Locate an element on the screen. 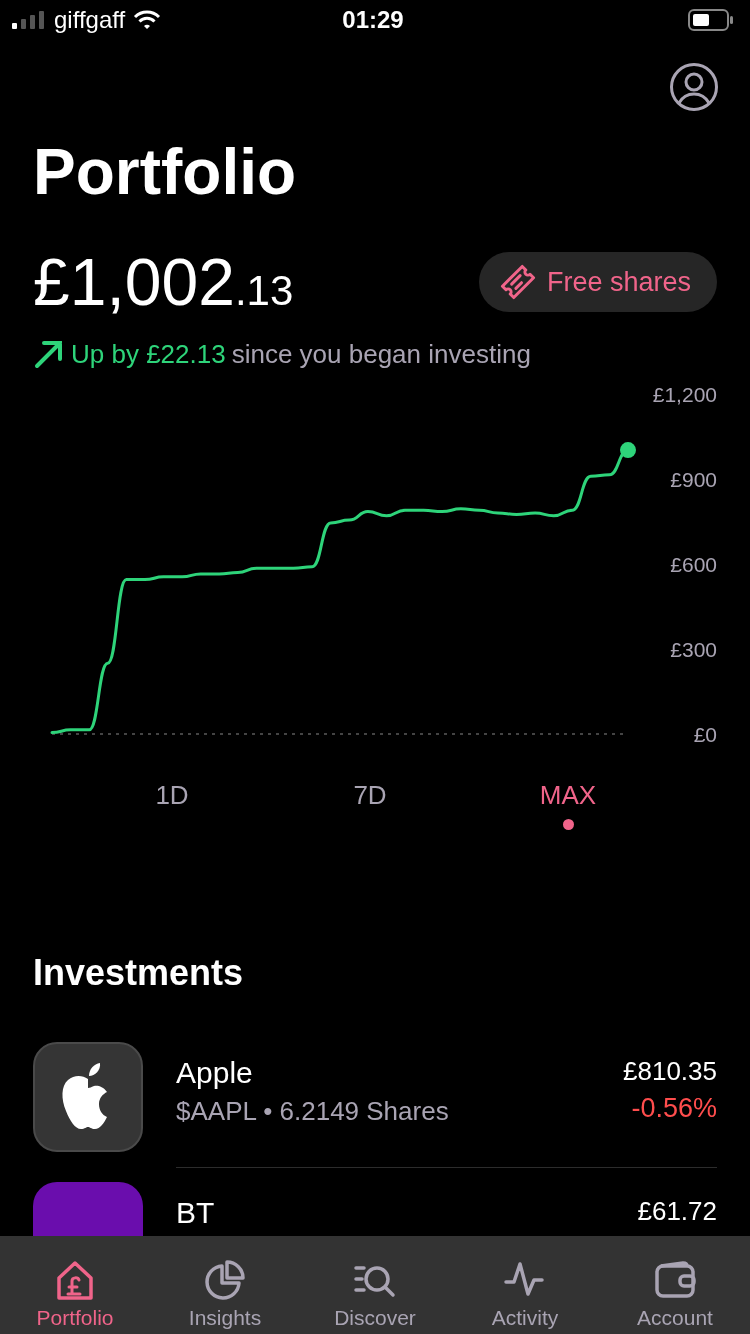 This screenshot has width=750, height=1334. tab-bar-item: Insights is located at coordinates (225, 1285).